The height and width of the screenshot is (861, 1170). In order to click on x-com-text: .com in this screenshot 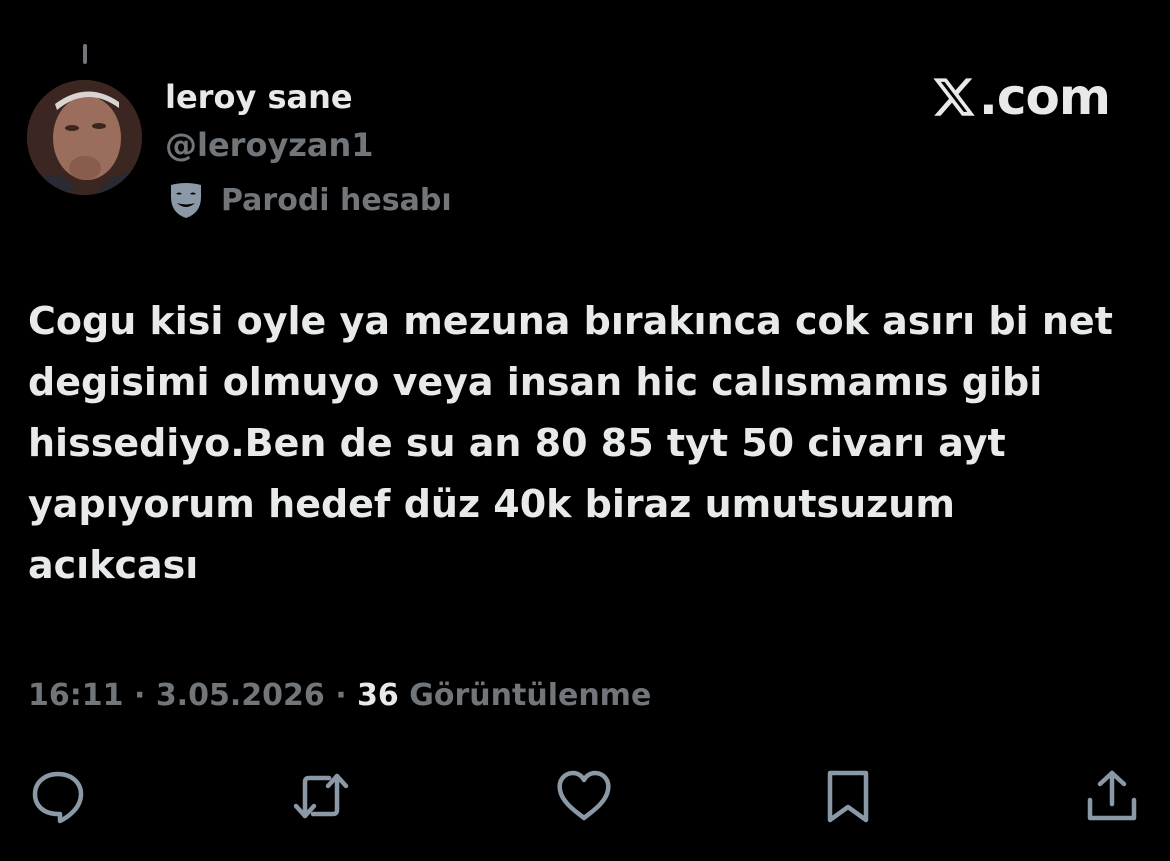, I will do `click(1044, 97)`.